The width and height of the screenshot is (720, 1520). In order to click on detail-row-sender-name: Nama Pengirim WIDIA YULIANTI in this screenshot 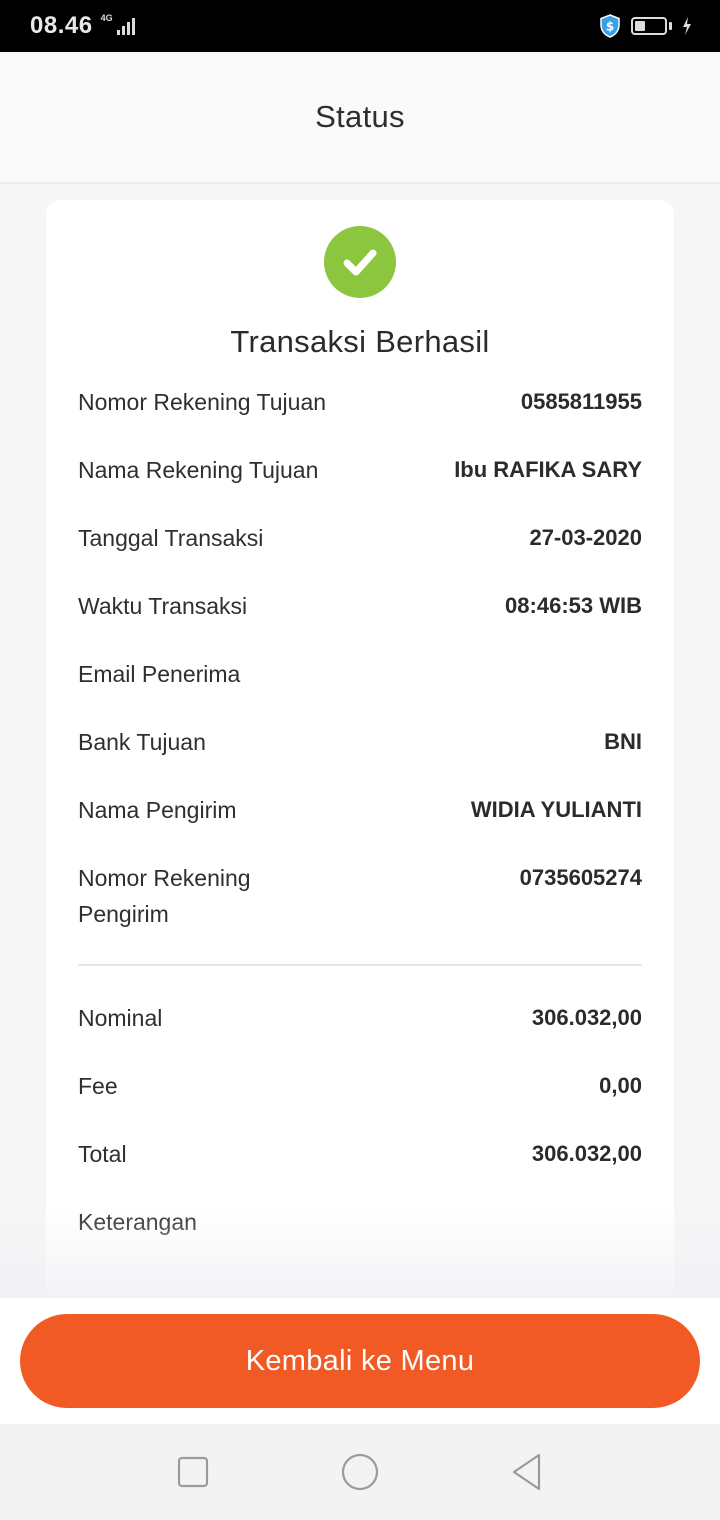, I will do `click(360, 810)`.